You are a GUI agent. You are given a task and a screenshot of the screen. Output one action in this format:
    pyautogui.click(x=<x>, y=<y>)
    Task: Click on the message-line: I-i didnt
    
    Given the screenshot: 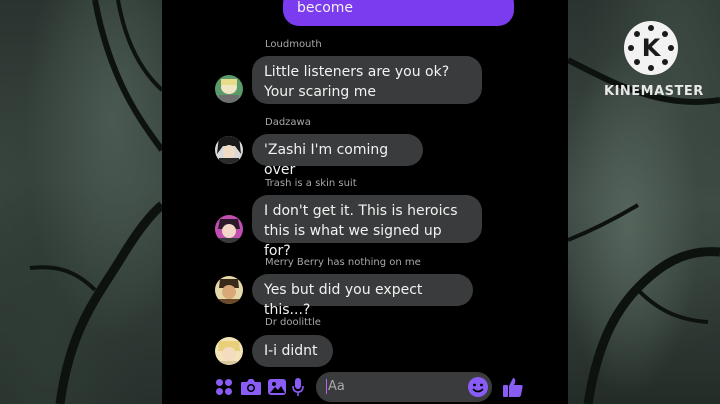 What is the action you would take?
    pyautogui.click(x=291, y=351)
    